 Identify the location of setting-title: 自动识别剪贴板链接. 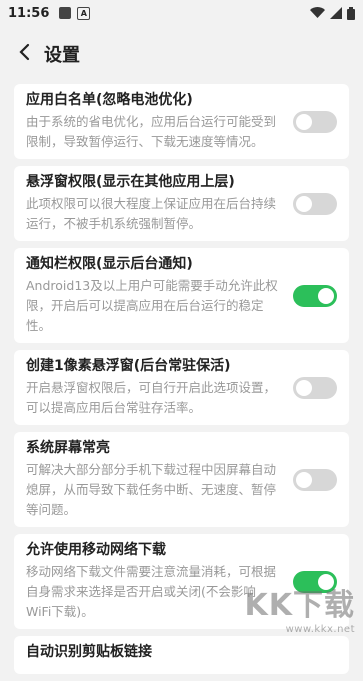
(89, 652).